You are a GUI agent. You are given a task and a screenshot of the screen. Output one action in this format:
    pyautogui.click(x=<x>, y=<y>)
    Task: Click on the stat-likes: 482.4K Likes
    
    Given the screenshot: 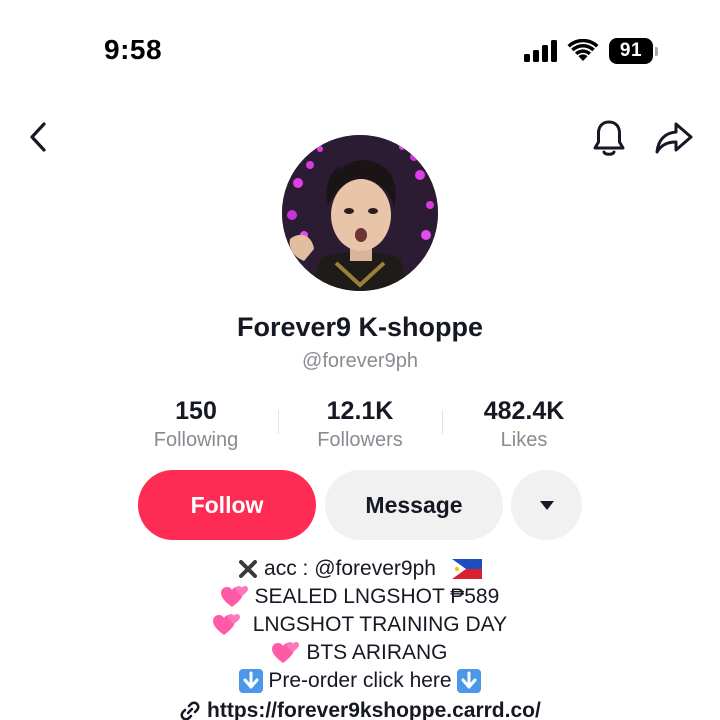 What is the action you would take?
    pyautogui.click(x=524, y=425)
    